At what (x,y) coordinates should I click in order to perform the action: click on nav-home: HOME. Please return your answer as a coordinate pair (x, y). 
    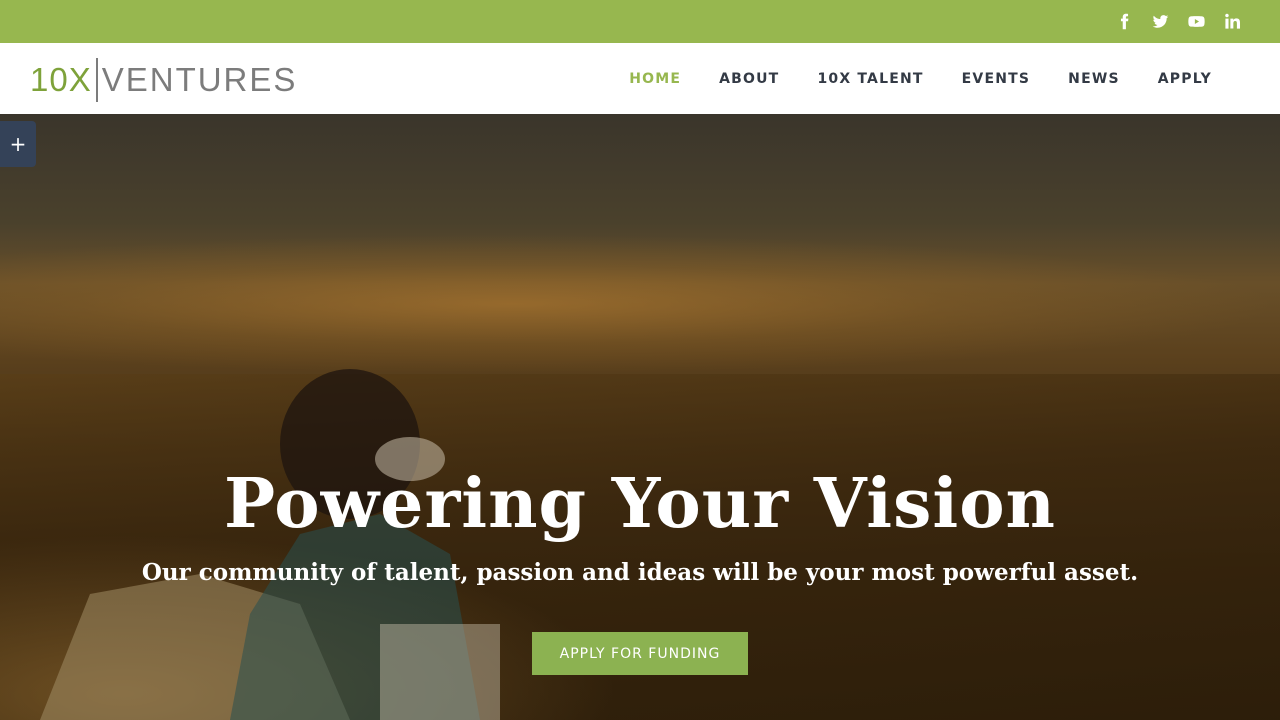
    Looking at the image, I should click on (655, 79).